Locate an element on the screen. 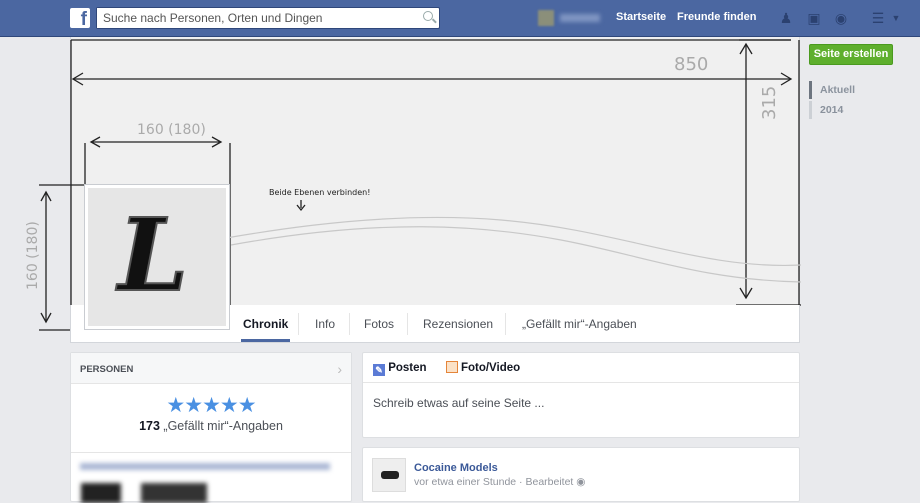 The height and width of the screenshot is (503, 920). likes-count: 173 is located at coordinates (149, 426).